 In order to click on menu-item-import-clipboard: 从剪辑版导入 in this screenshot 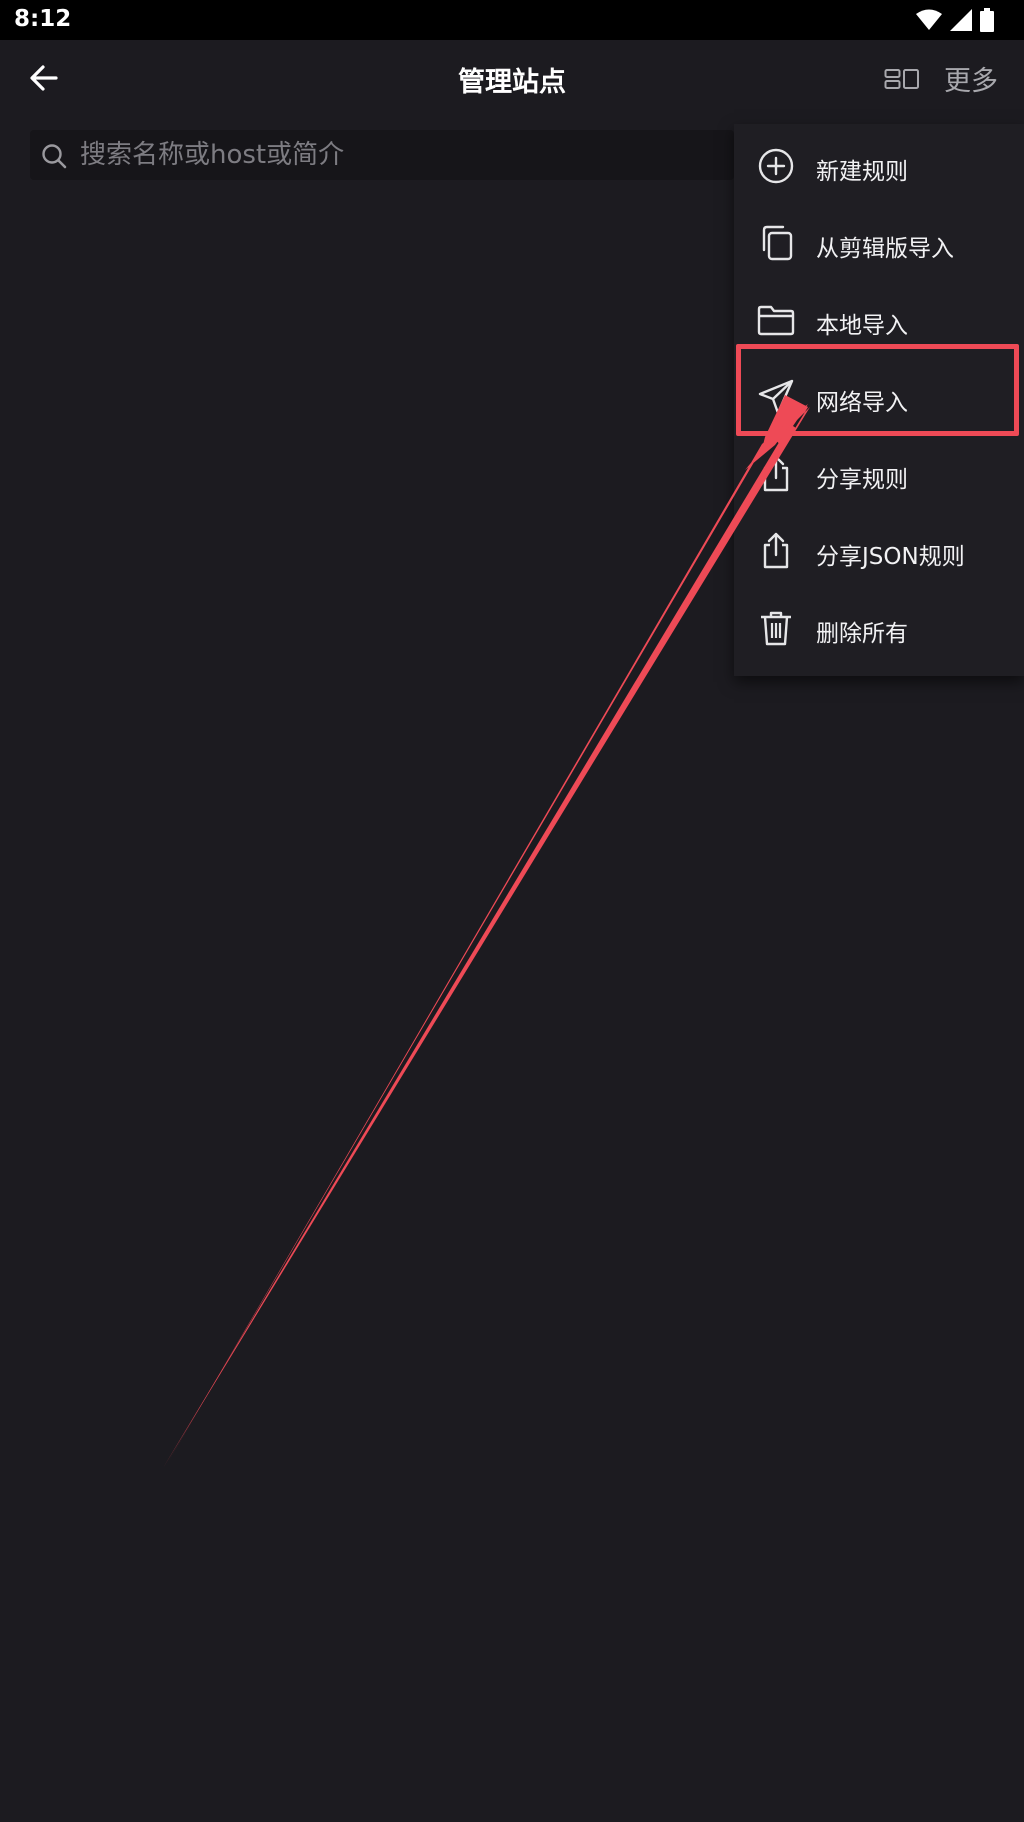, I will do `click(879, 243)`.